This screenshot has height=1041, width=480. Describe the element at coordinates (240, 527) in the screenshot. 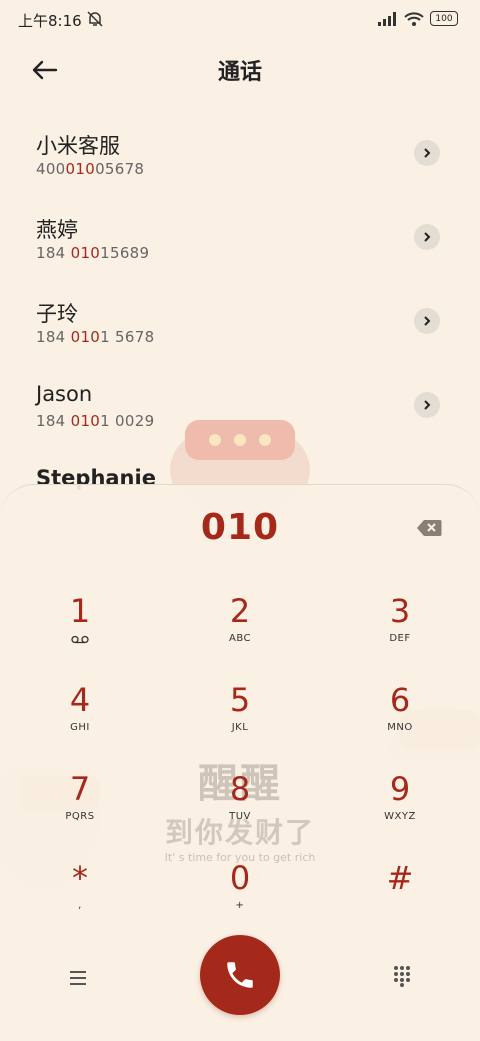

I see `dial-number-display: 010` at that location.